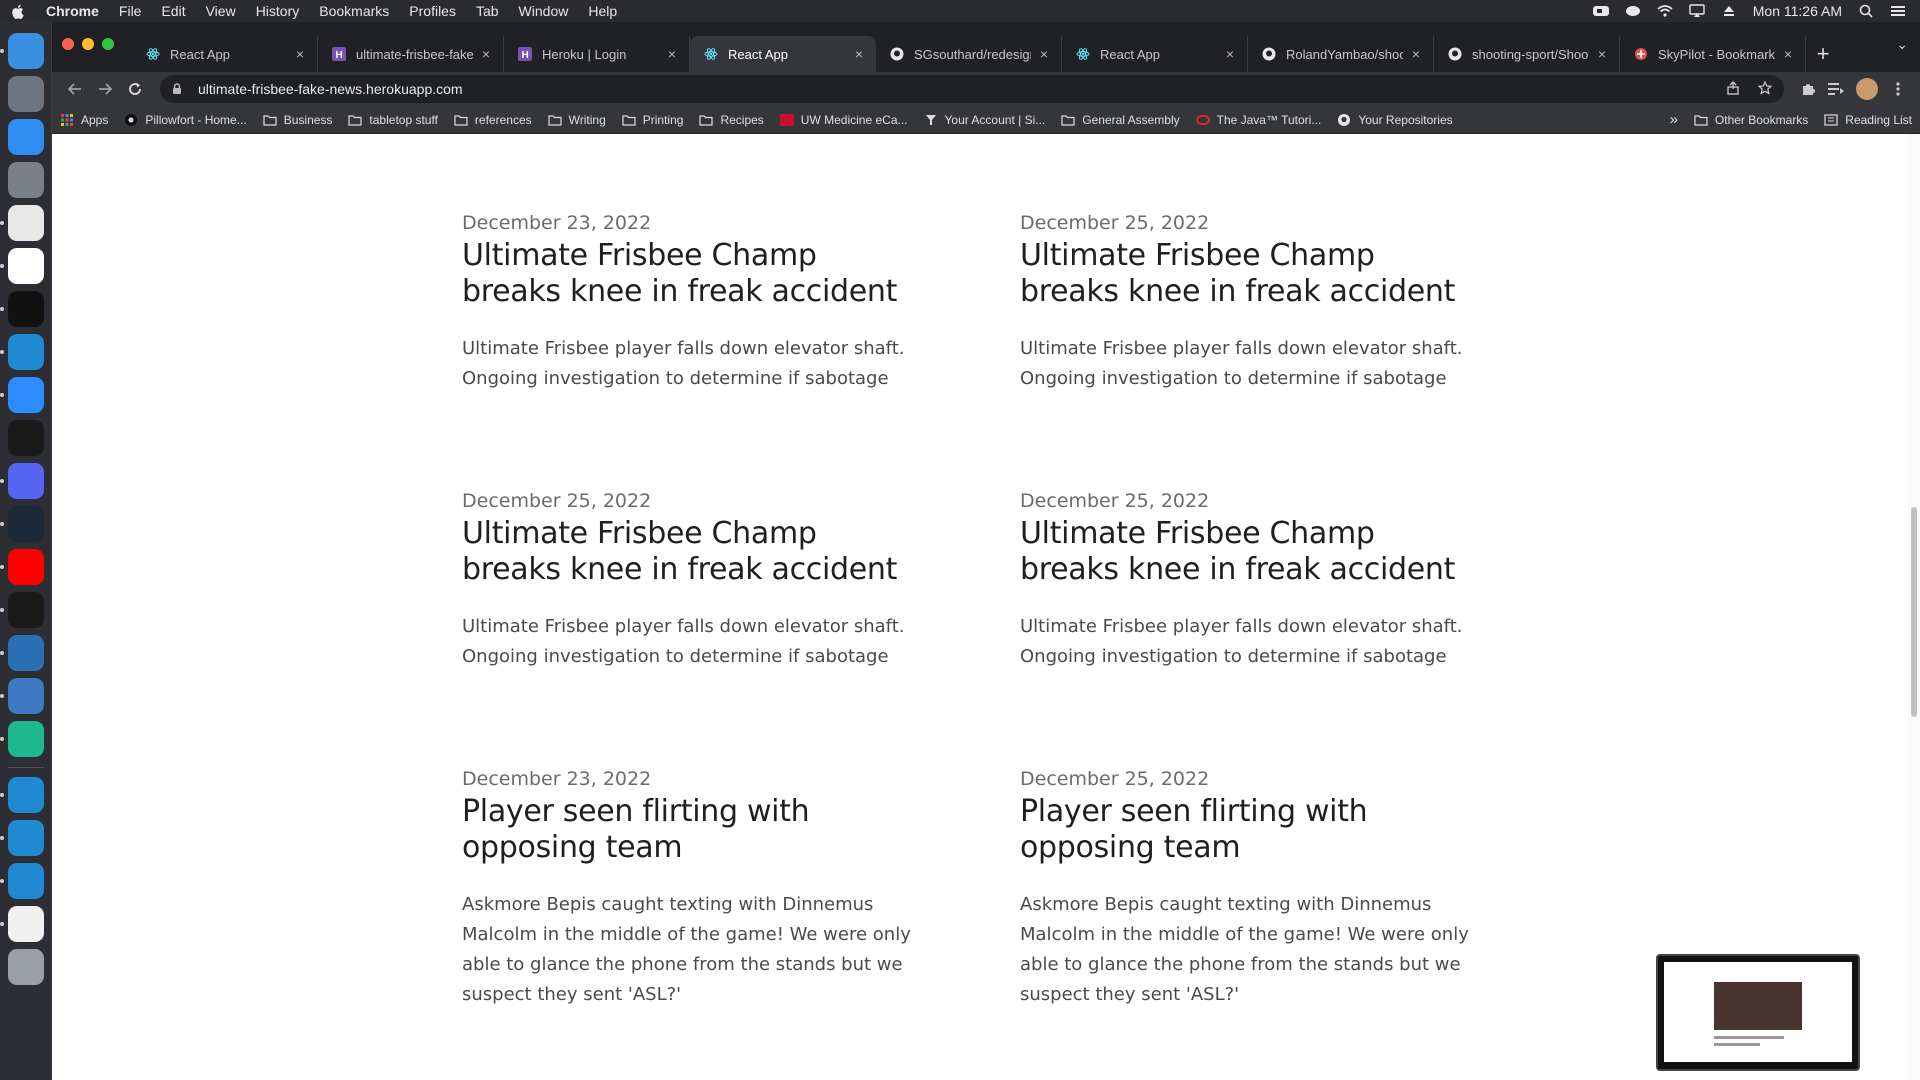 This screenshot has height=1080, width=1920. What do you see at coordinates (1600, 11) in the screenshot?
I see `zoom-status-icon` at bounding box center [1600, 11].